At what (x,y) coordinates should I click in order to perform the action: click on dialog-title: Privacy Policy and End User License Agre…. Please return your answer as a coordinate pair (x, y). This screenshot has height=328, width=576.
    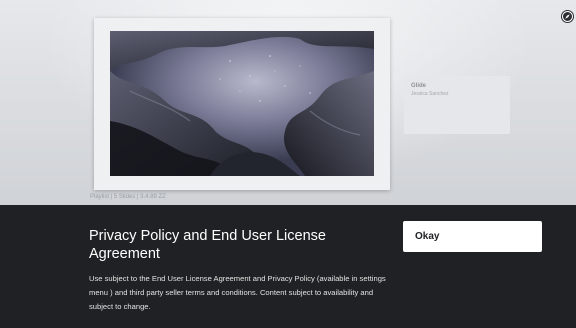
    Looking at the image, I should click on (207, 245).